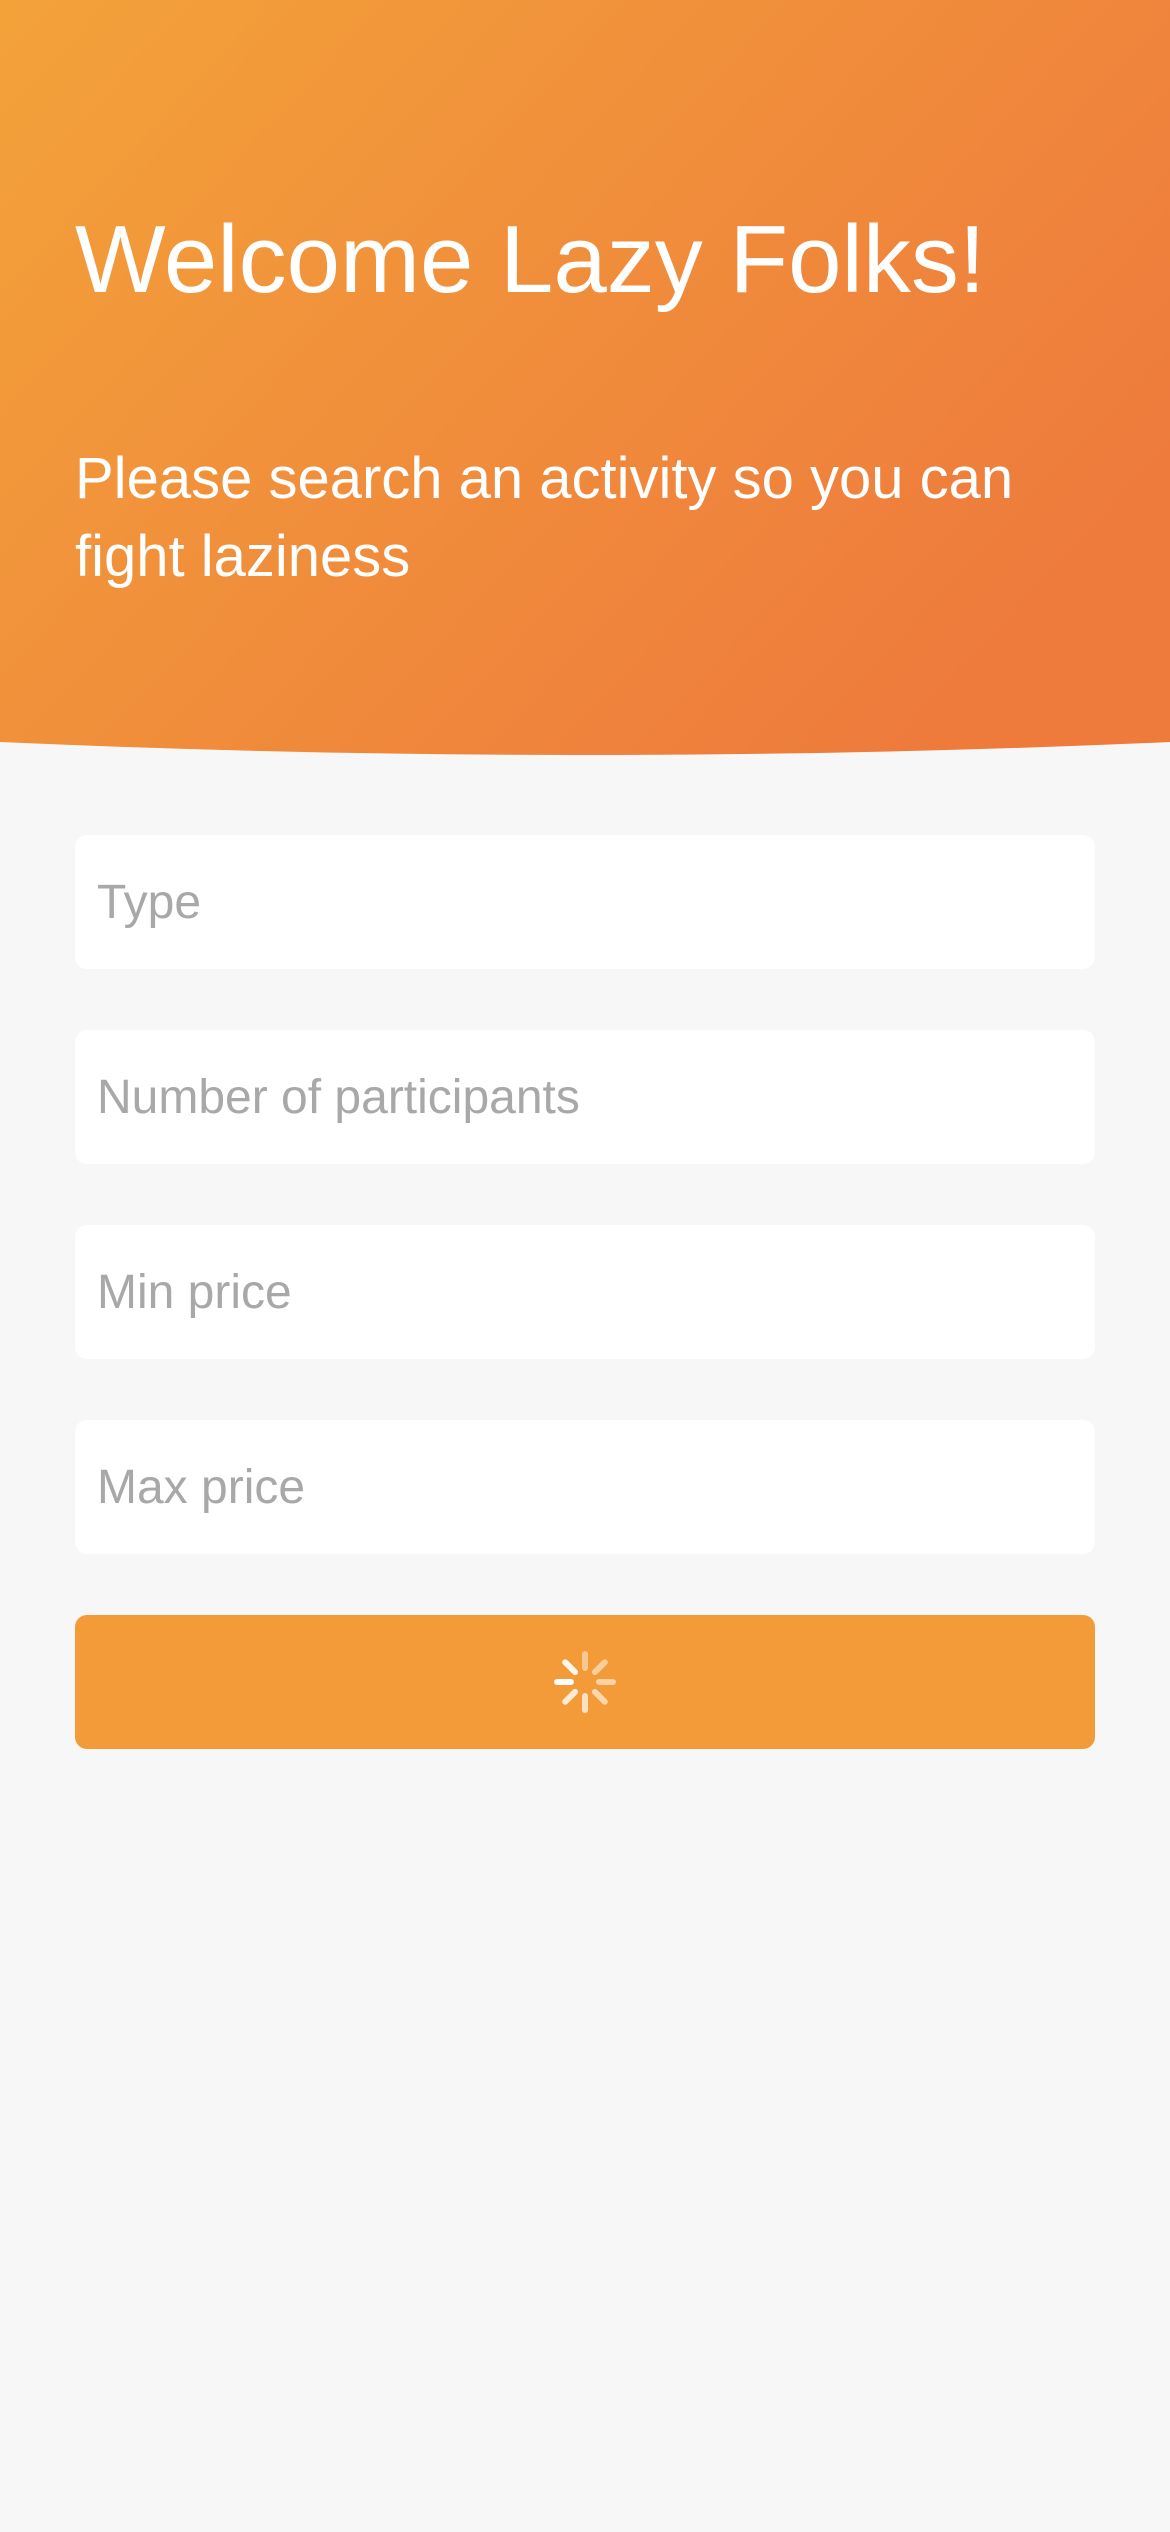  What do you see at coordinates (585, 1487) in the screenshot?
I see `max-price-input` at bounding box center [585, 1487].